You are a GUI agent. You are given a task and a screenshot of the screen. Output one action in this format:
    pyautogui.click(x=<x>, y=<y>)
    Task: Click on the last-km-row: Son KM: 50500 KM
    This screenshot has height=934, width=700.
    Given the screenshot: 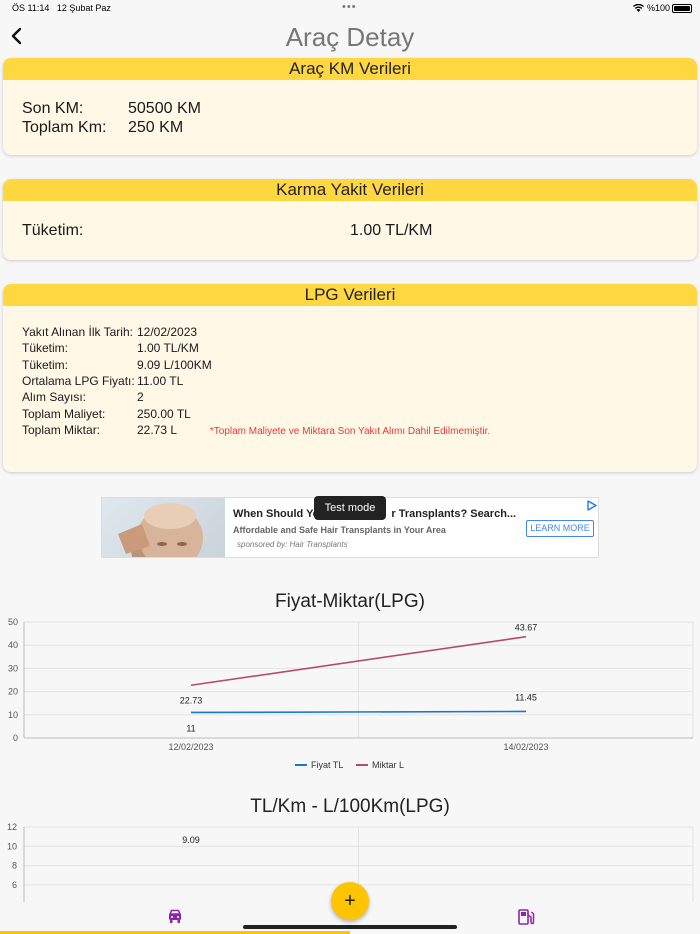 What is the action you would take?
    pyautogui.click(x=111, y=109)
    